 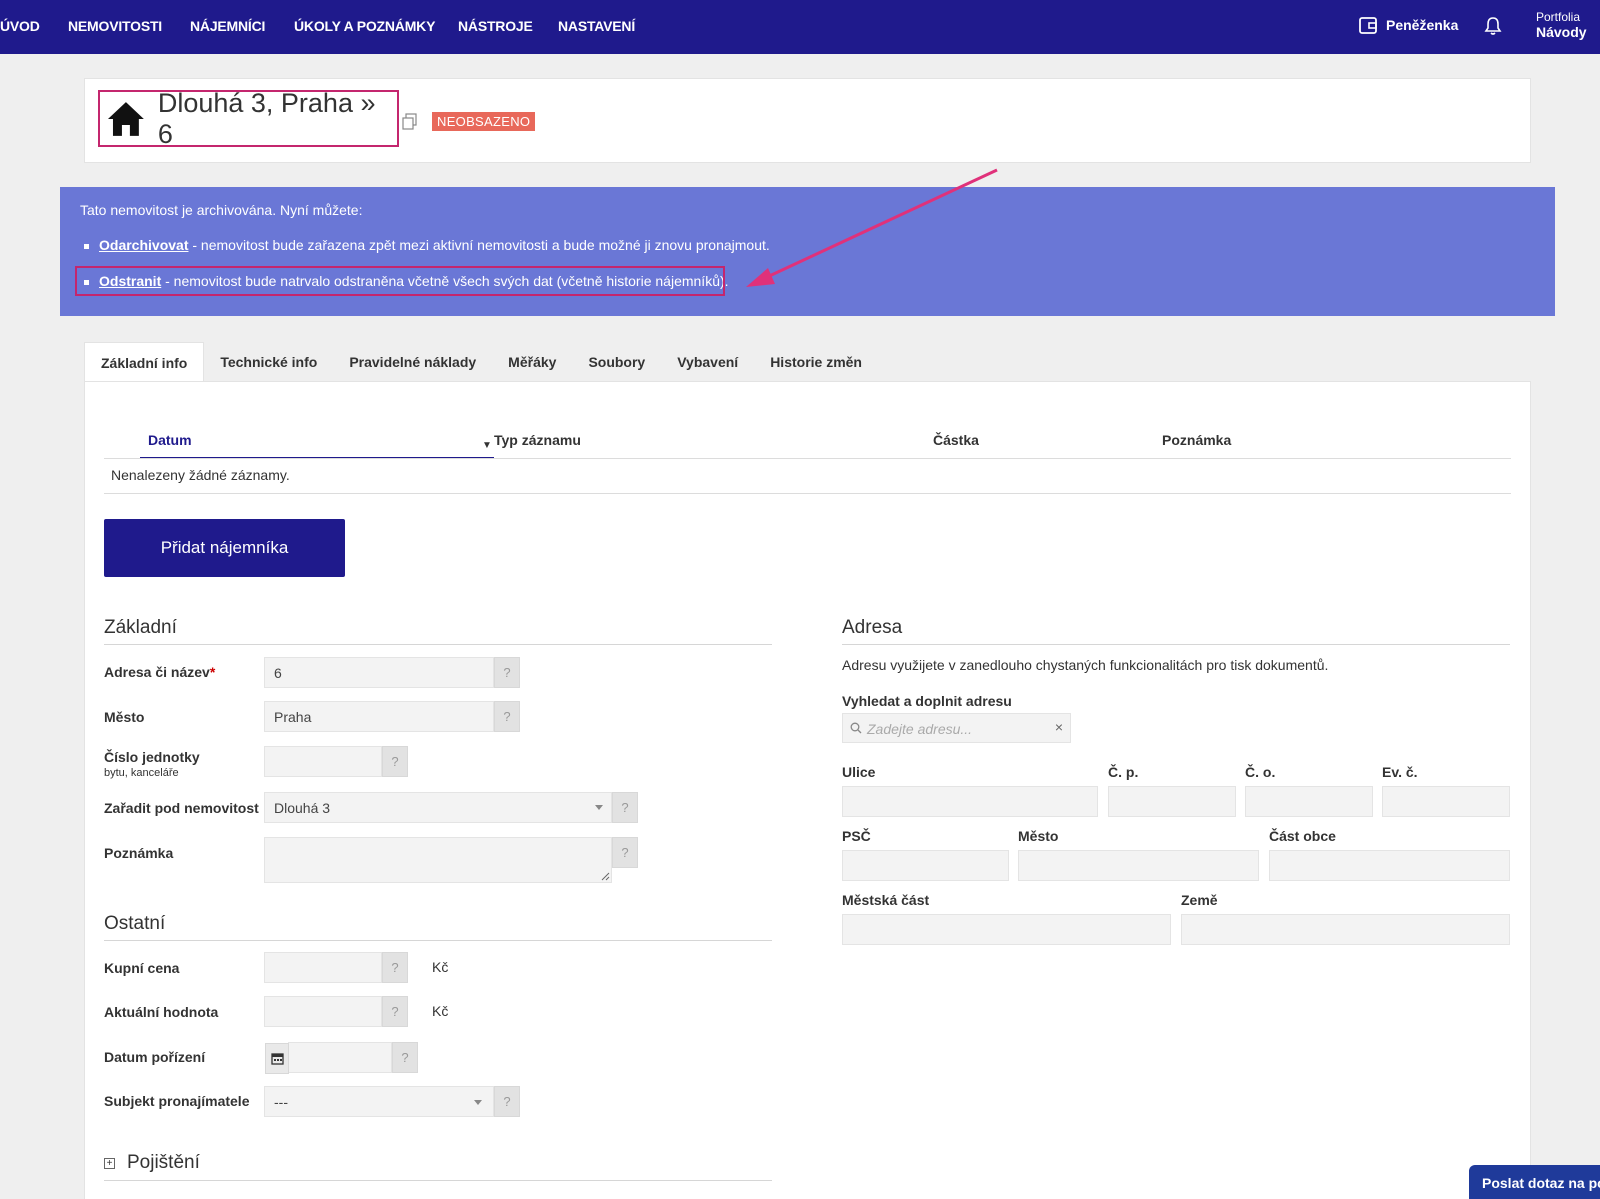 What do you see at coordinates (317, 440) in the screenshot?
I see `column-header-datum: Datum` at bounding box center [317, 440].